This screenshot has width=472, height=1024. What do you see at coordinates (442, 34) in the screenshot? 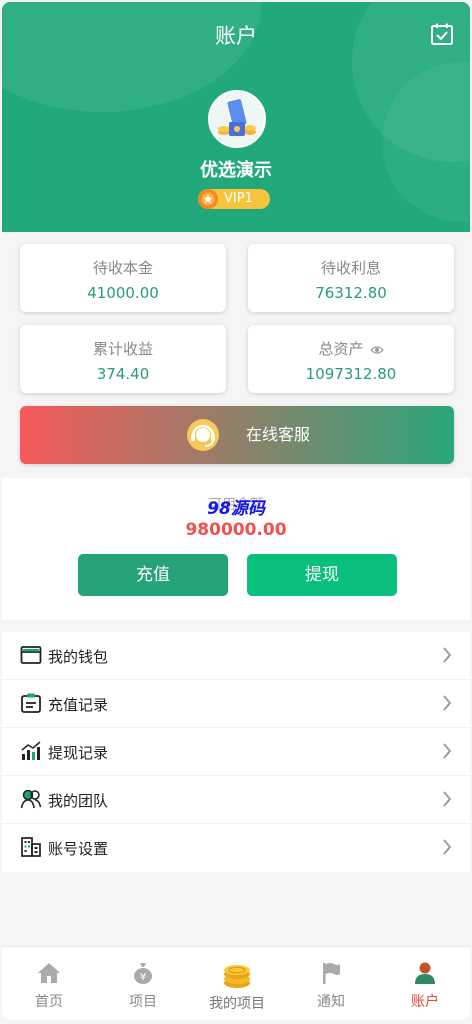
I see `calendar-check-icon` at bounding box center [442, 34].